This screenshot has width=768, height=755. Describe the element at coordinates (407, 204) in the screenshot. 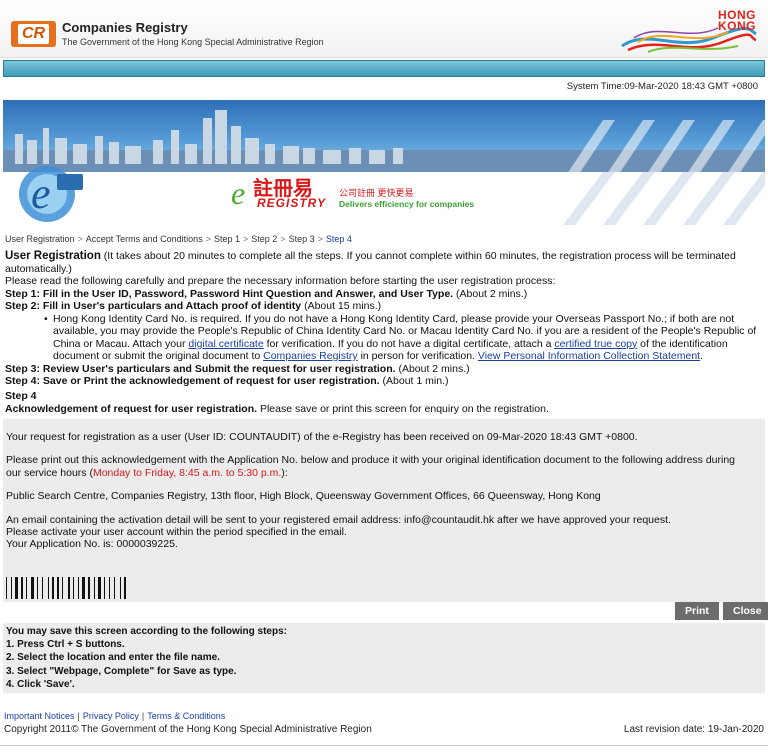

I see `tagline: Delivers efficiency for companies` at that location.